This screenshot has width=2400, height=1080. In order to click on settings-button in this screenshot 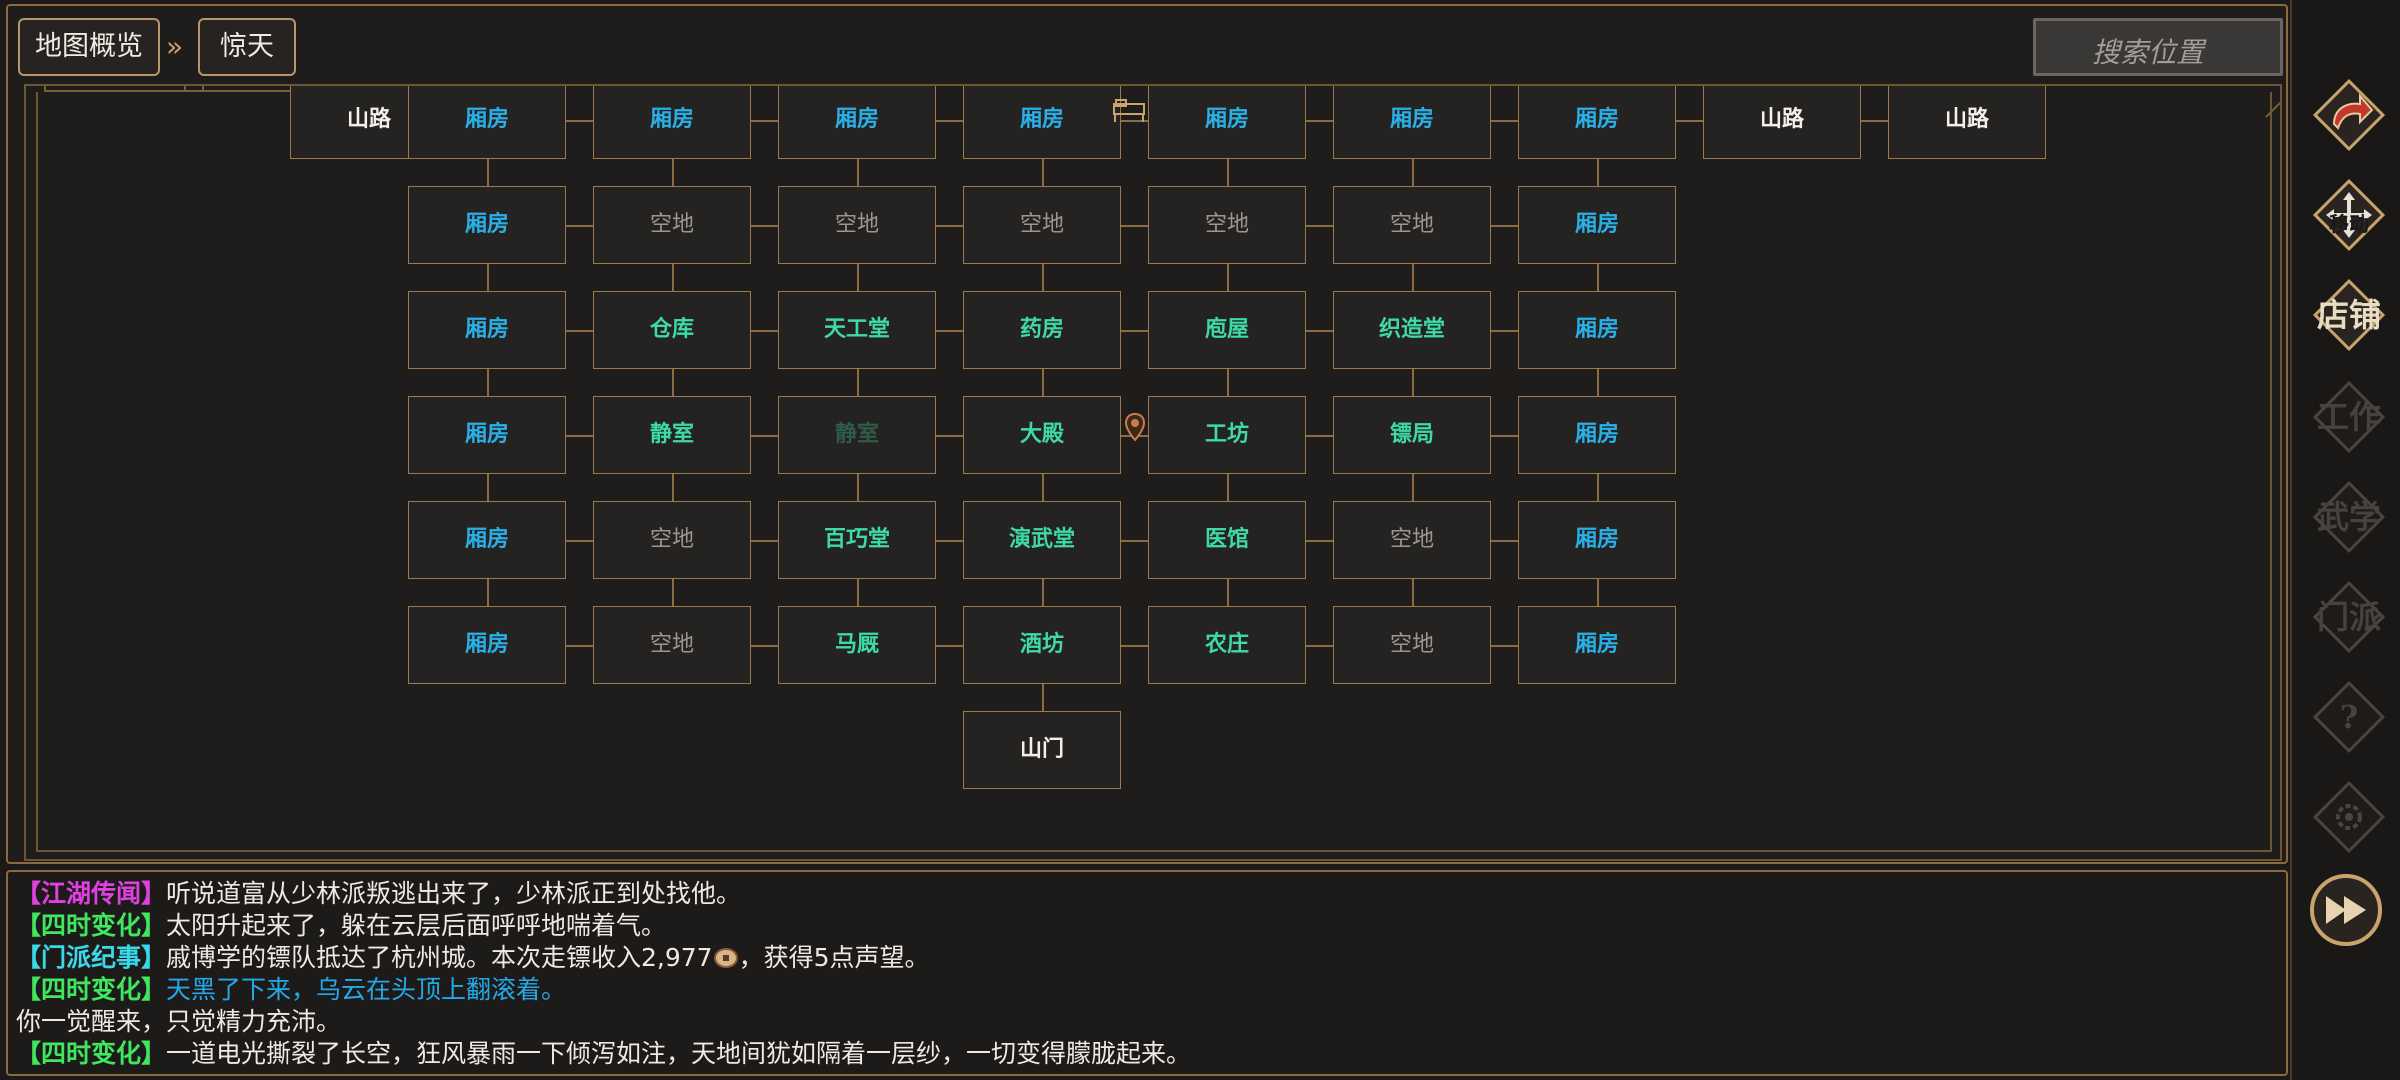, I will do `click(2349, 817)`.